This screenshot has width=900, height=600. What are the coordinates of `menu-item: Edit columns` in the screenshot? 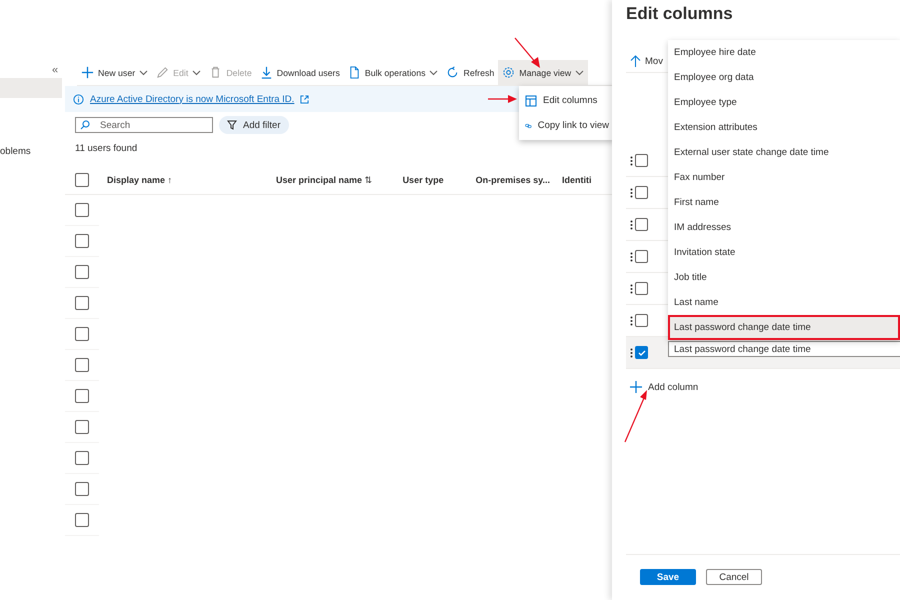 It's located at (567, 100).